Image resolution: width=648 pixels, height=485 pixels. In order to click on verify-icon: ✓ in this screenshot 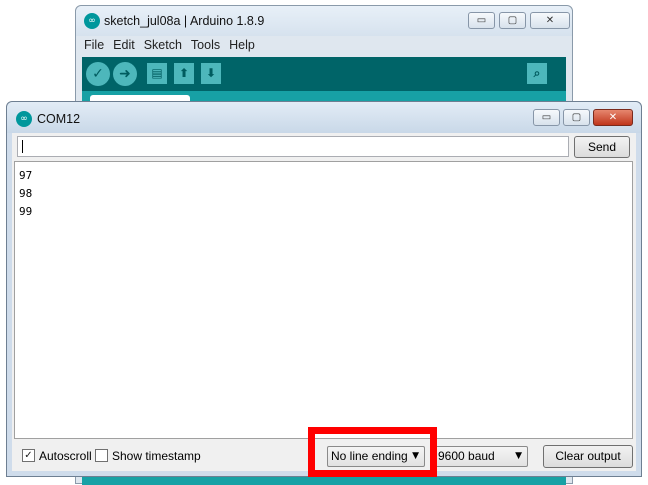, I will do `click(98, 74)`.